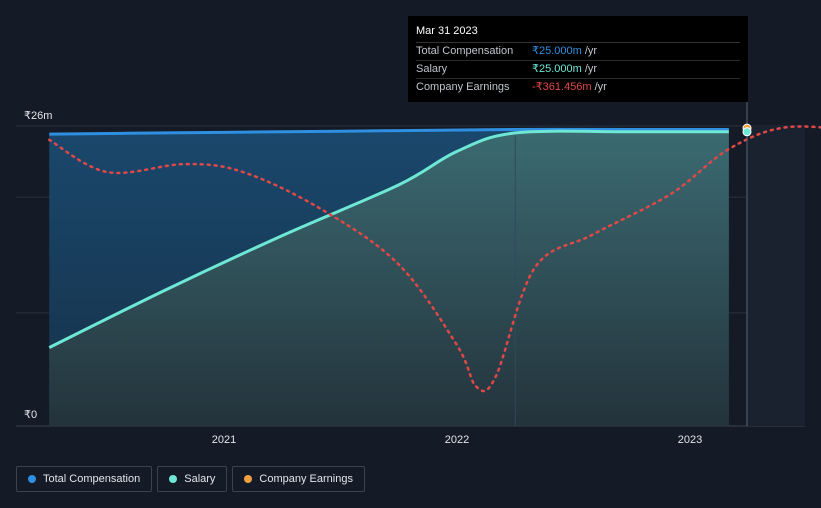 The height and width of the screenshot is (508, 821). I want to click on x-tick-2023: 2023, so click(690, 440).